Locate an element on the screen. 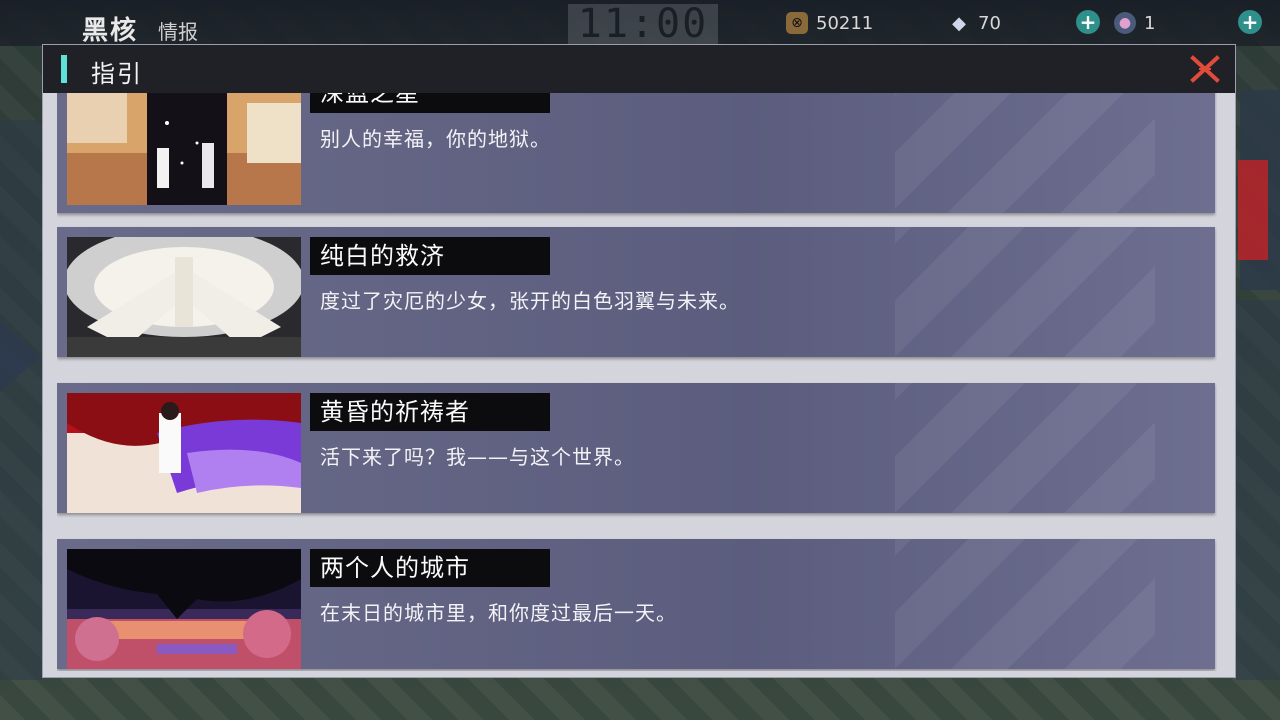  add-energy-button: + is located at coordinates (1250, 22).